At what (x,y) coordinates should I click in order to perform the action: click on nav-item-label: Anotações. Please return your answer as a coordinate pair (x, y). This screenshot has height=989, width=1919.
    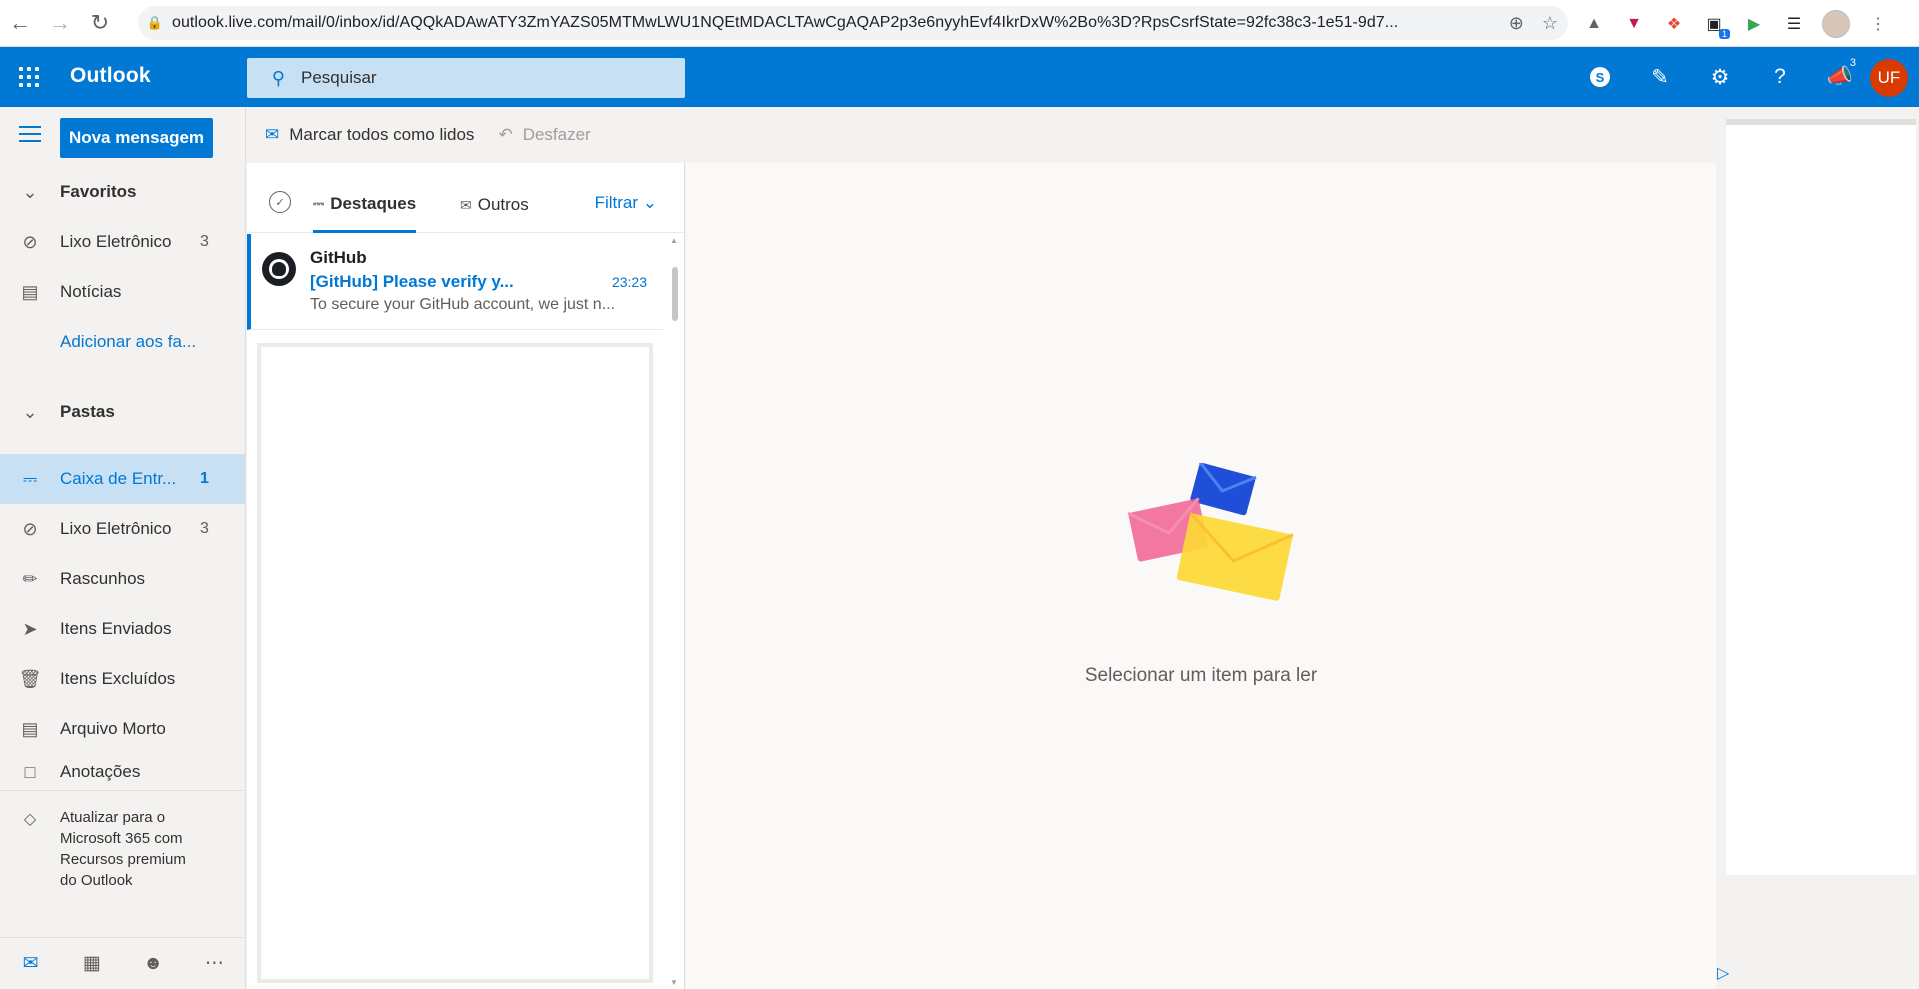
    Looking at the image, I should click on (100, 771).